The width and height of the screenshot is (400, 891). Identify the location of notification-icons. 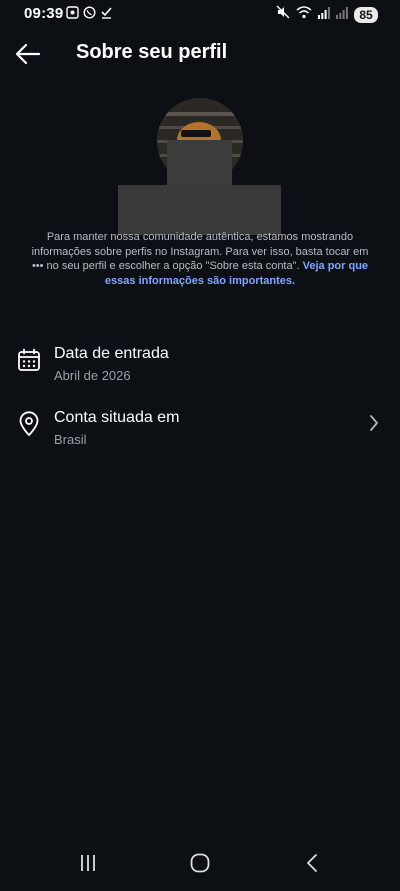
(89, 12).